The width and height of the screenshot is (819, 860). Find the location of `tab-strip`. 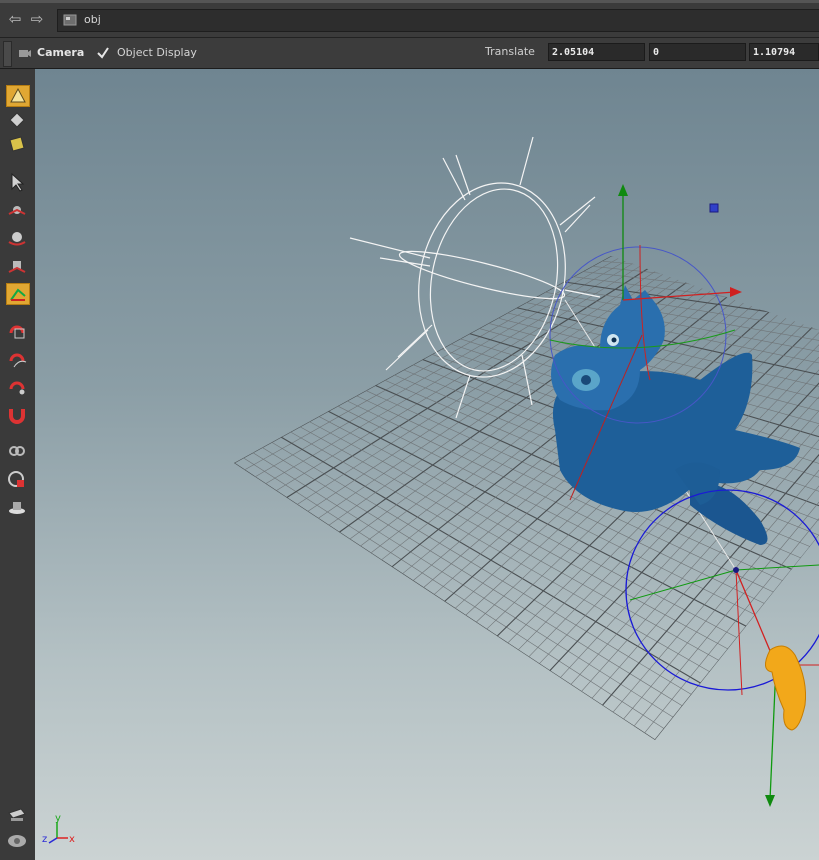

tab-strip is located at coordinates (409, 1).